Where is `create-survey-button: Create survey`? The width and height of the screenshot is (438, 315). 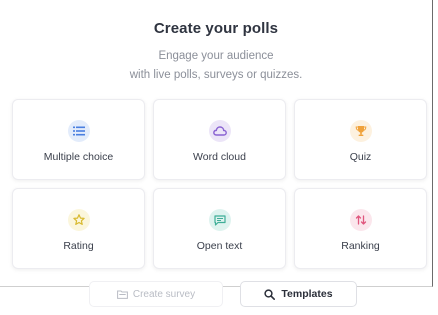 create-survey-button: Create survey is located at coordinates (156, 294).